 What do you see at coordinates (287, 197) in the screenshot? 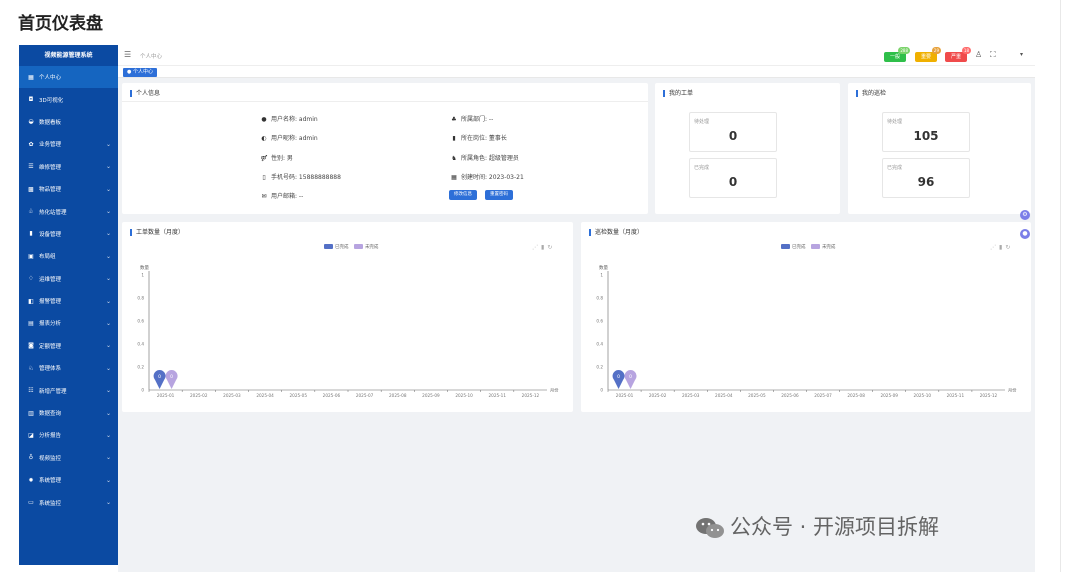
I see `profile-field-text: 用户邮箱: --` at bounding box center [287, 197].